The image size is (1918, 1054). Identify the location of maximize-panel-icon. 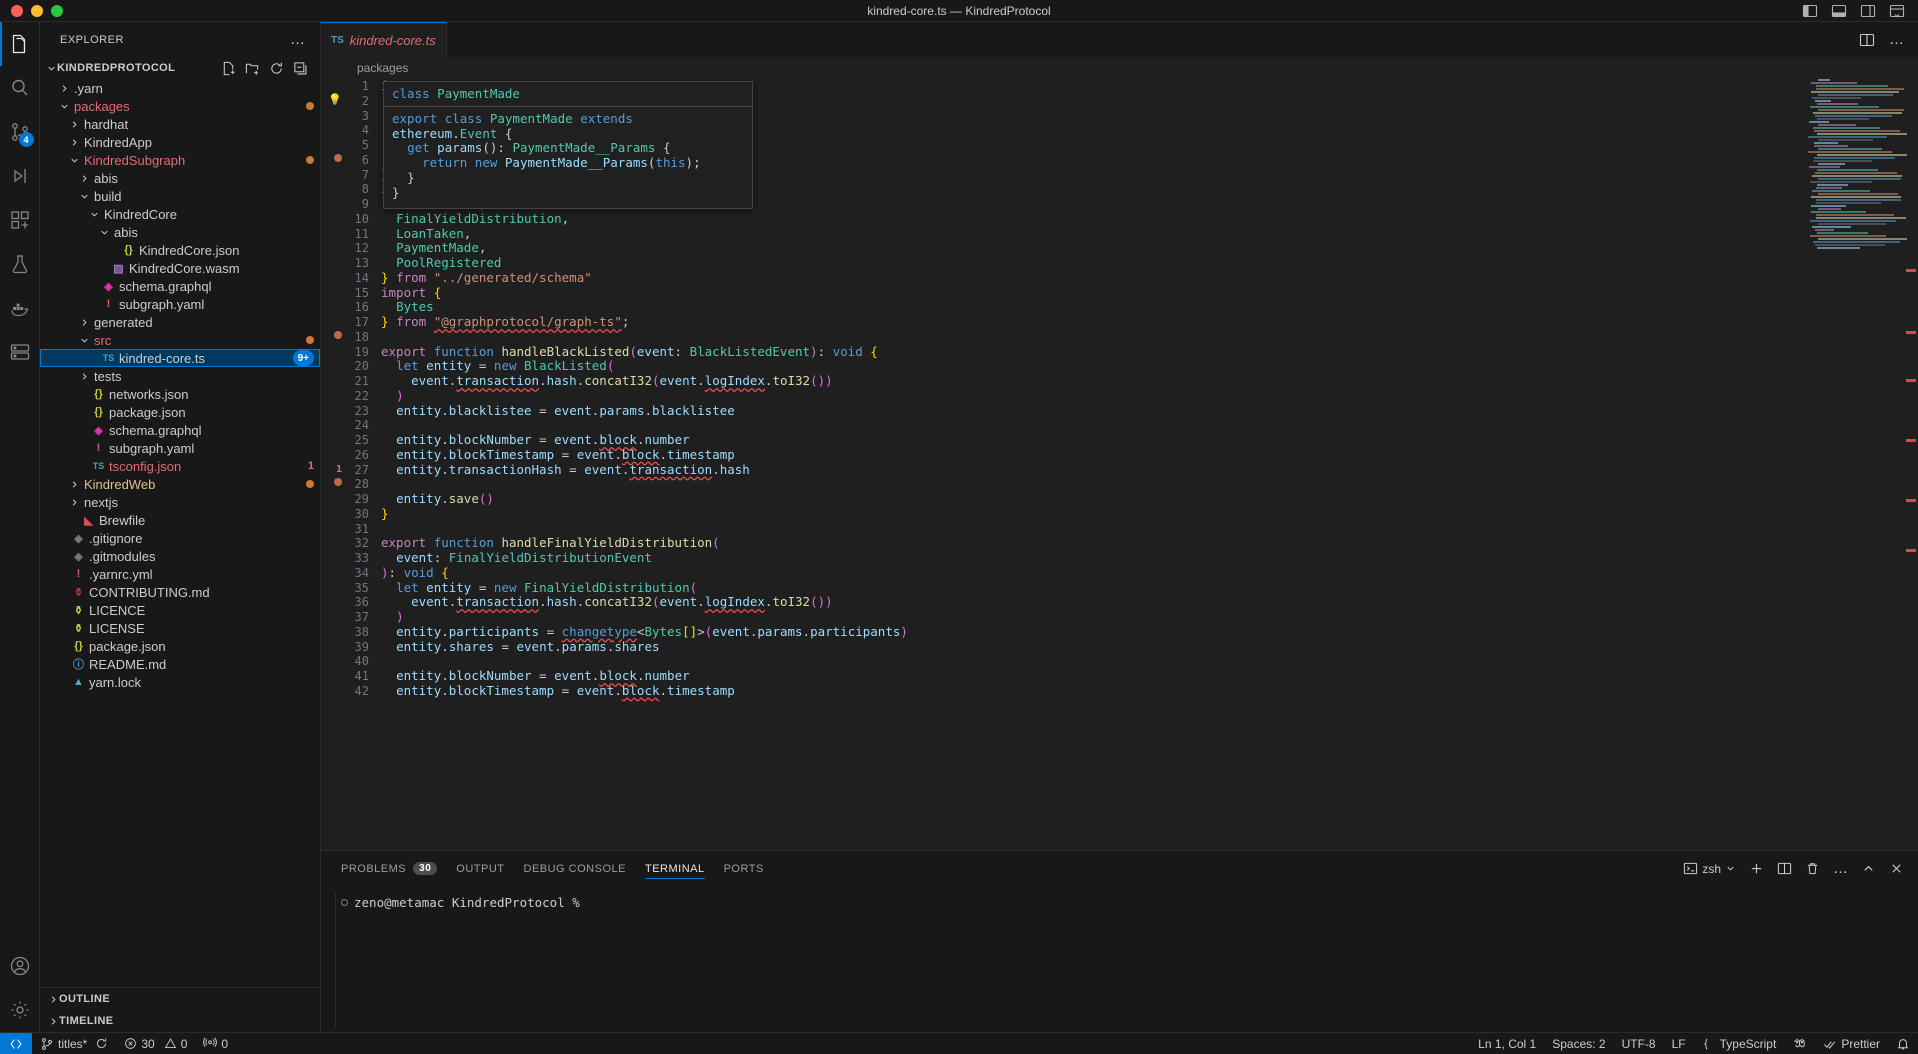
(1868, 868).